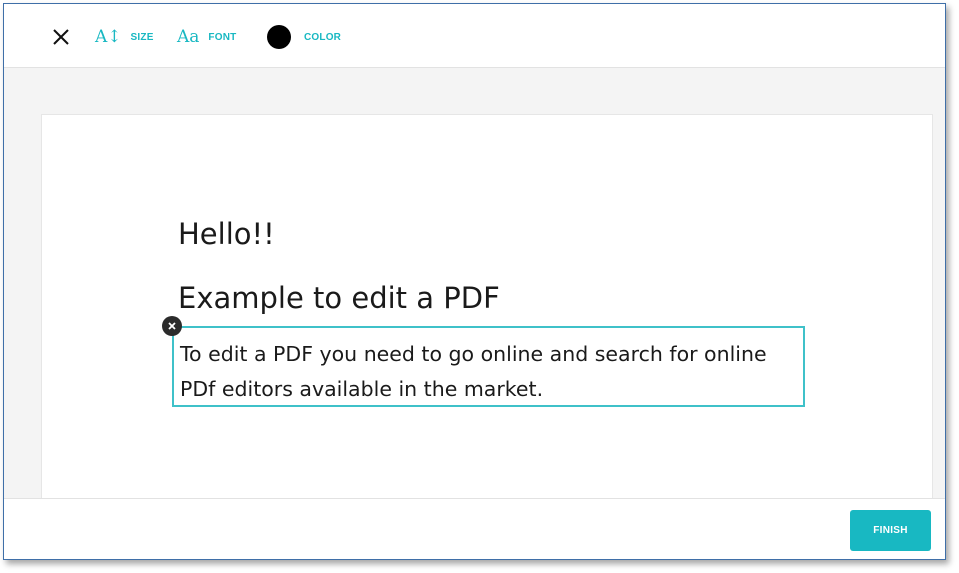  I want to click on heading-hello: Hello!!, so click(226, 234).